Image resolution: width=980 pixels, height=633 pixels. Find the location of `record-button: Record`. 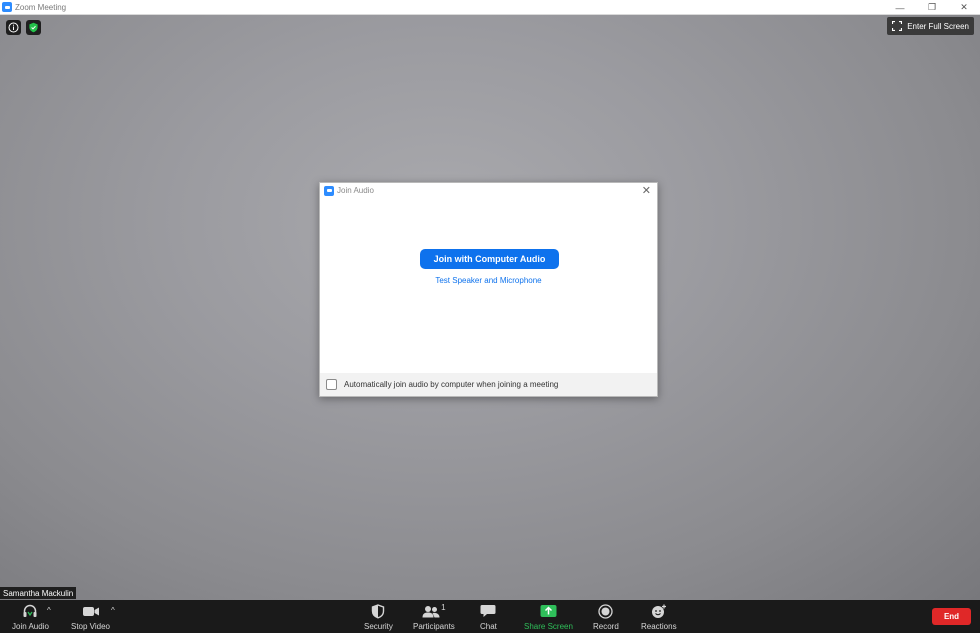

record-button: Record is located at coordinates (606, 617).